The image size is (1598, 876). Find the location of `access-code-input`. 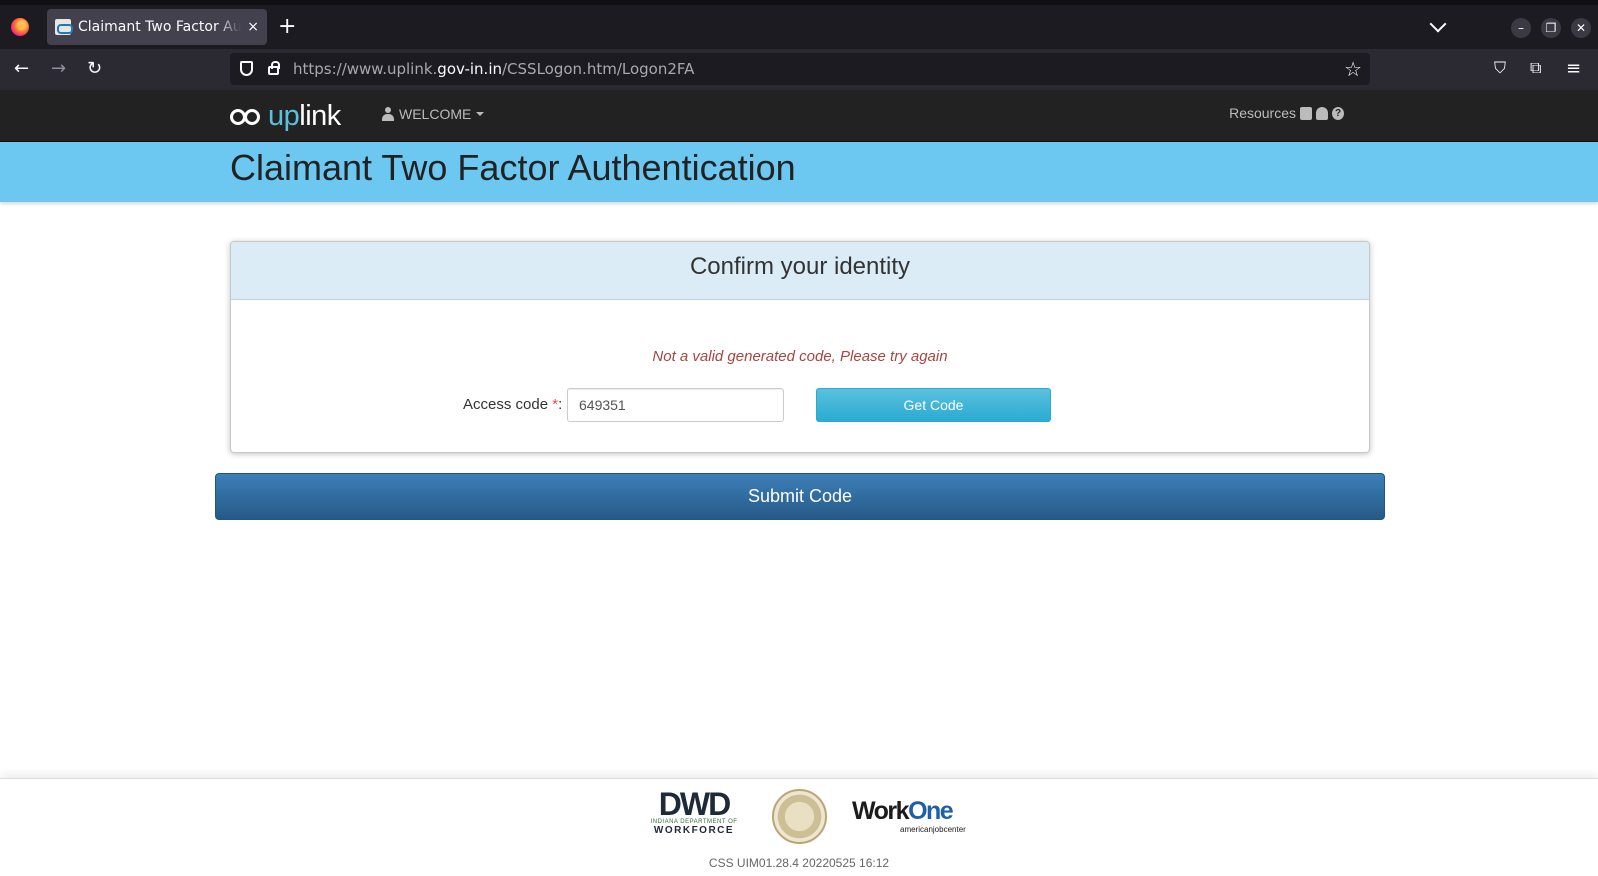

access-code-input is located at coordinates (675, 405).